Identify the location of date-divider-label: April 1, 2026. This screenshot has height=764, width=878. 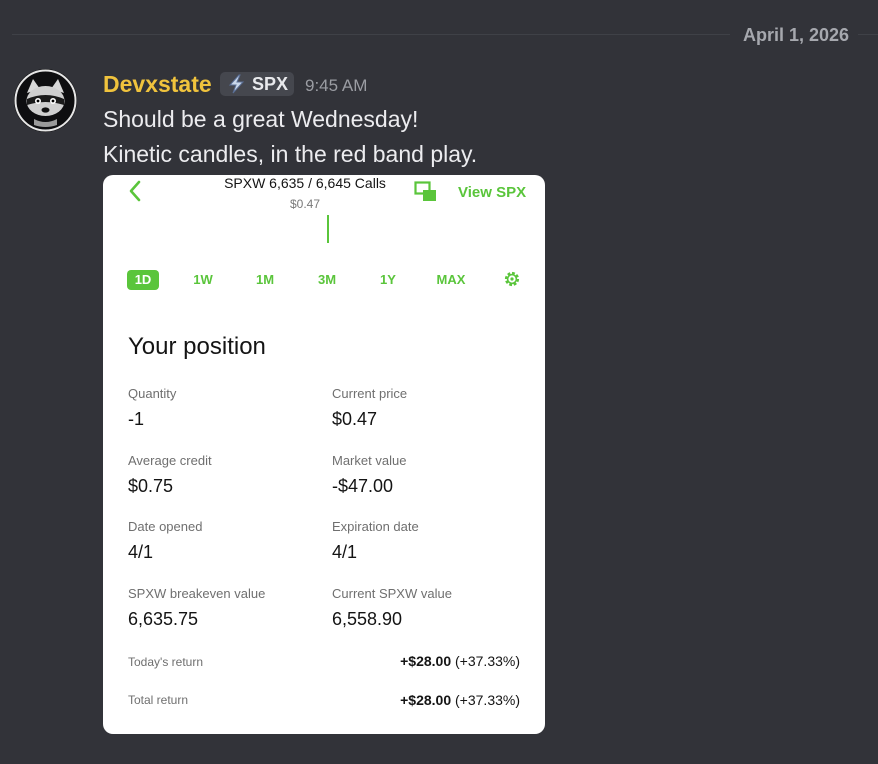
(796, 35).